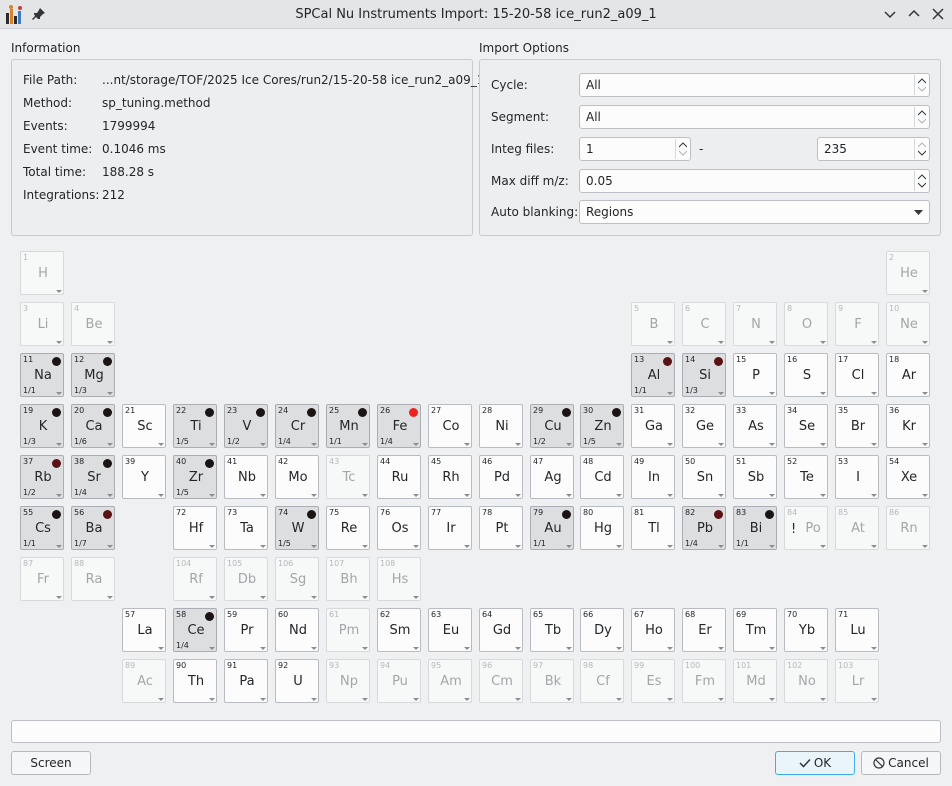  Describe the element at coordinates (450, 630) in the screenshot. I see `element-eu: 63 Eu` at that location.